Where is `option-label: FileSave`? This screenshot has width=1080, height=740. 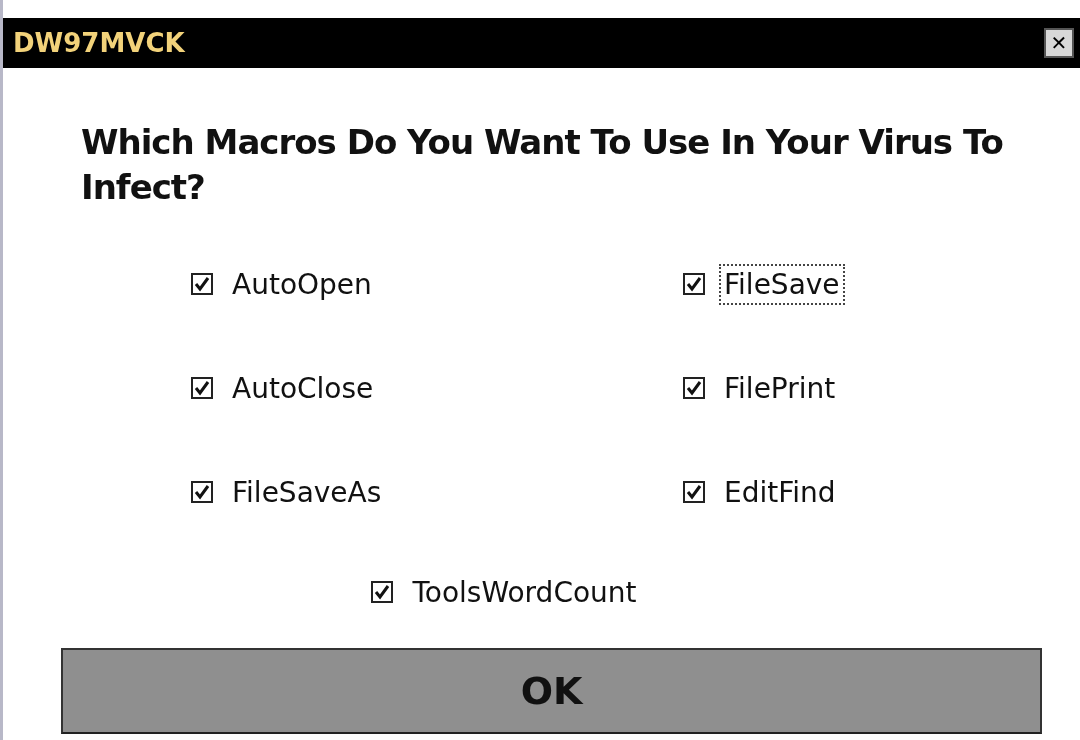 option-label: FileSave is located at coordinates (782, 284).